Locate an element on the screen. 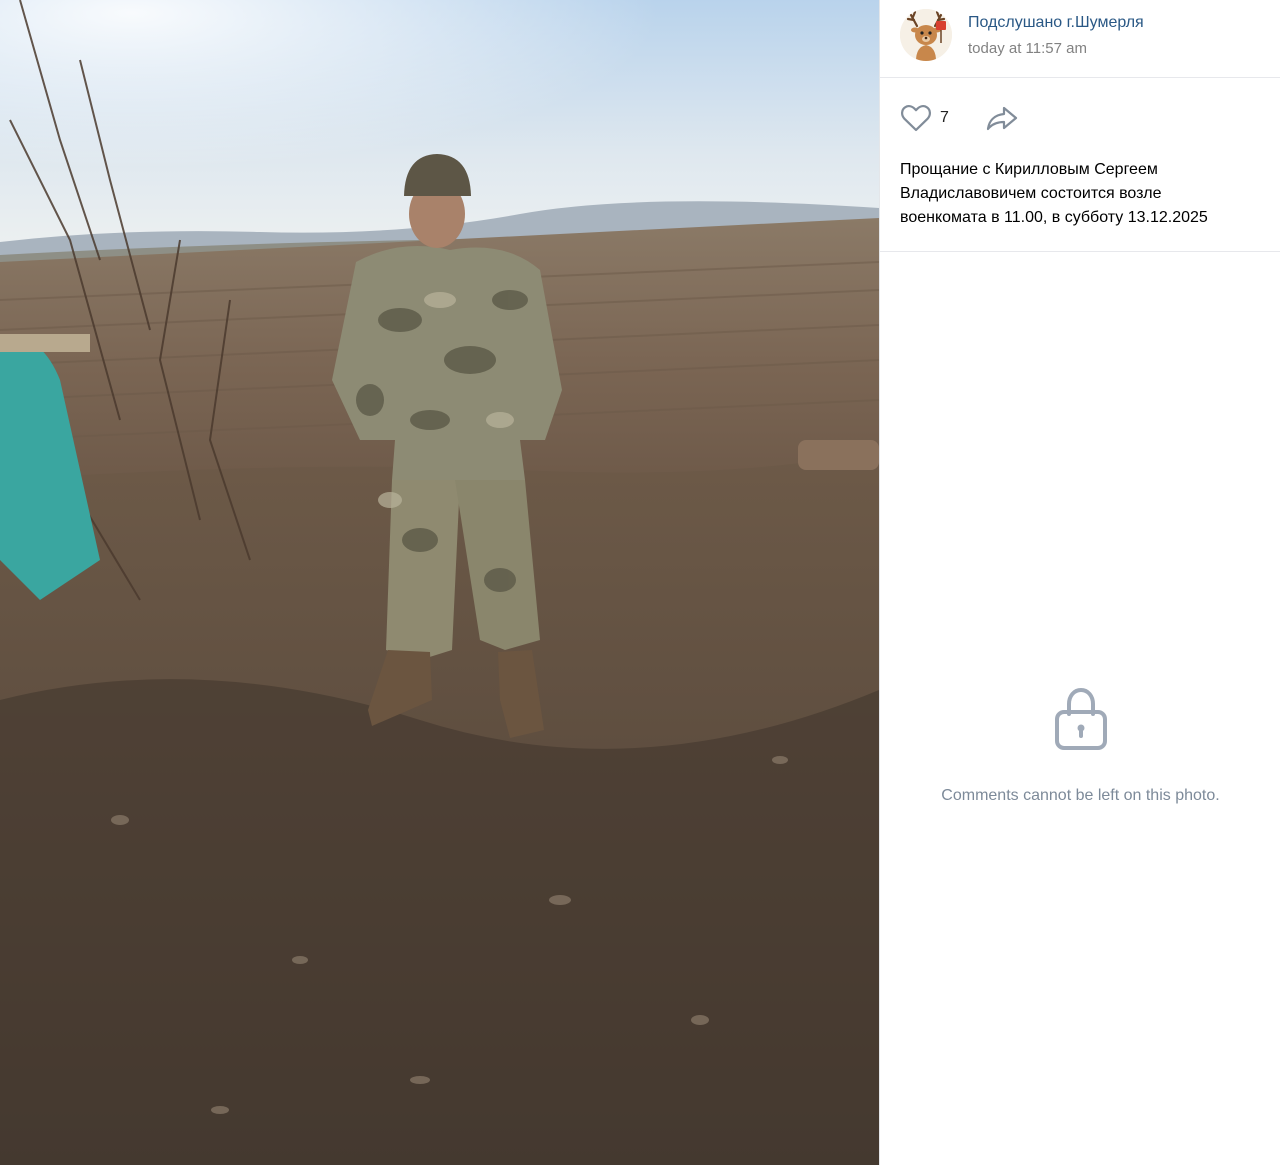 The width and height of the screenshot is (1280, 1165). comments-locked-text: Comments cannot be left on this photo. is located at coordinates (1080, 795).